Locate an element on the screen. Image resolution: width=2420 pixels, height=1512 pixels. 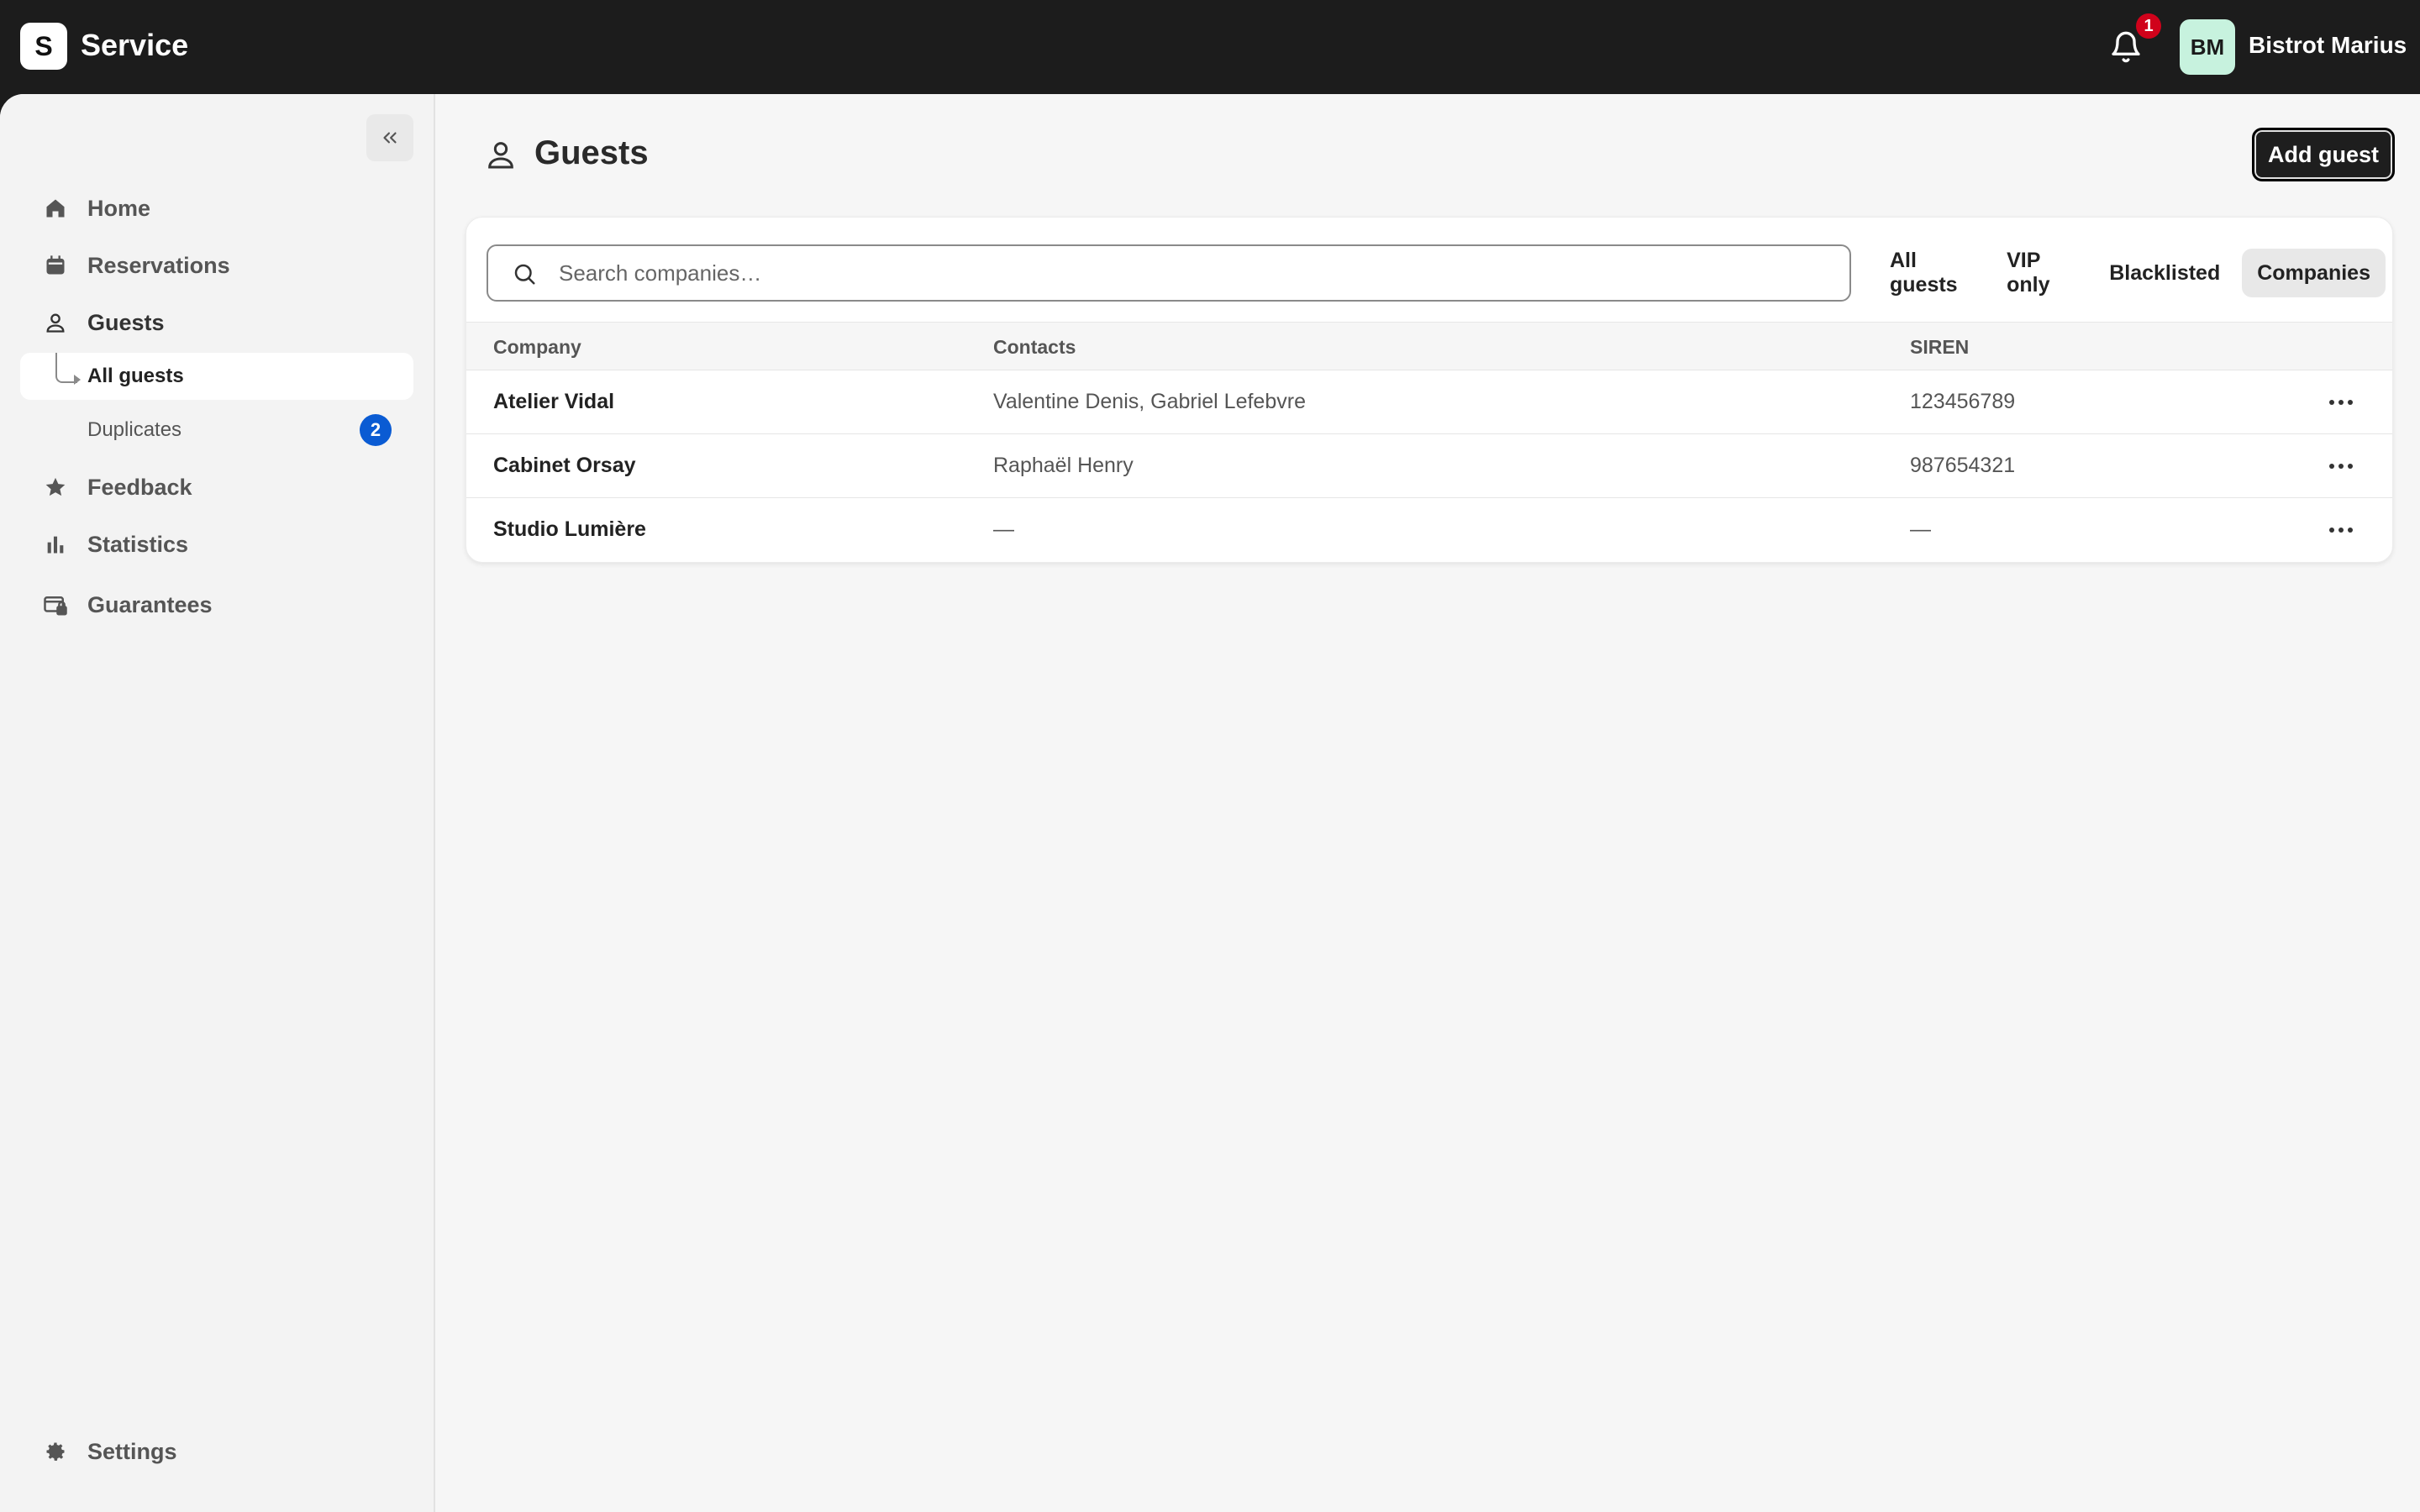
filter-companies: Companies is located at coordinates (2314, 273).